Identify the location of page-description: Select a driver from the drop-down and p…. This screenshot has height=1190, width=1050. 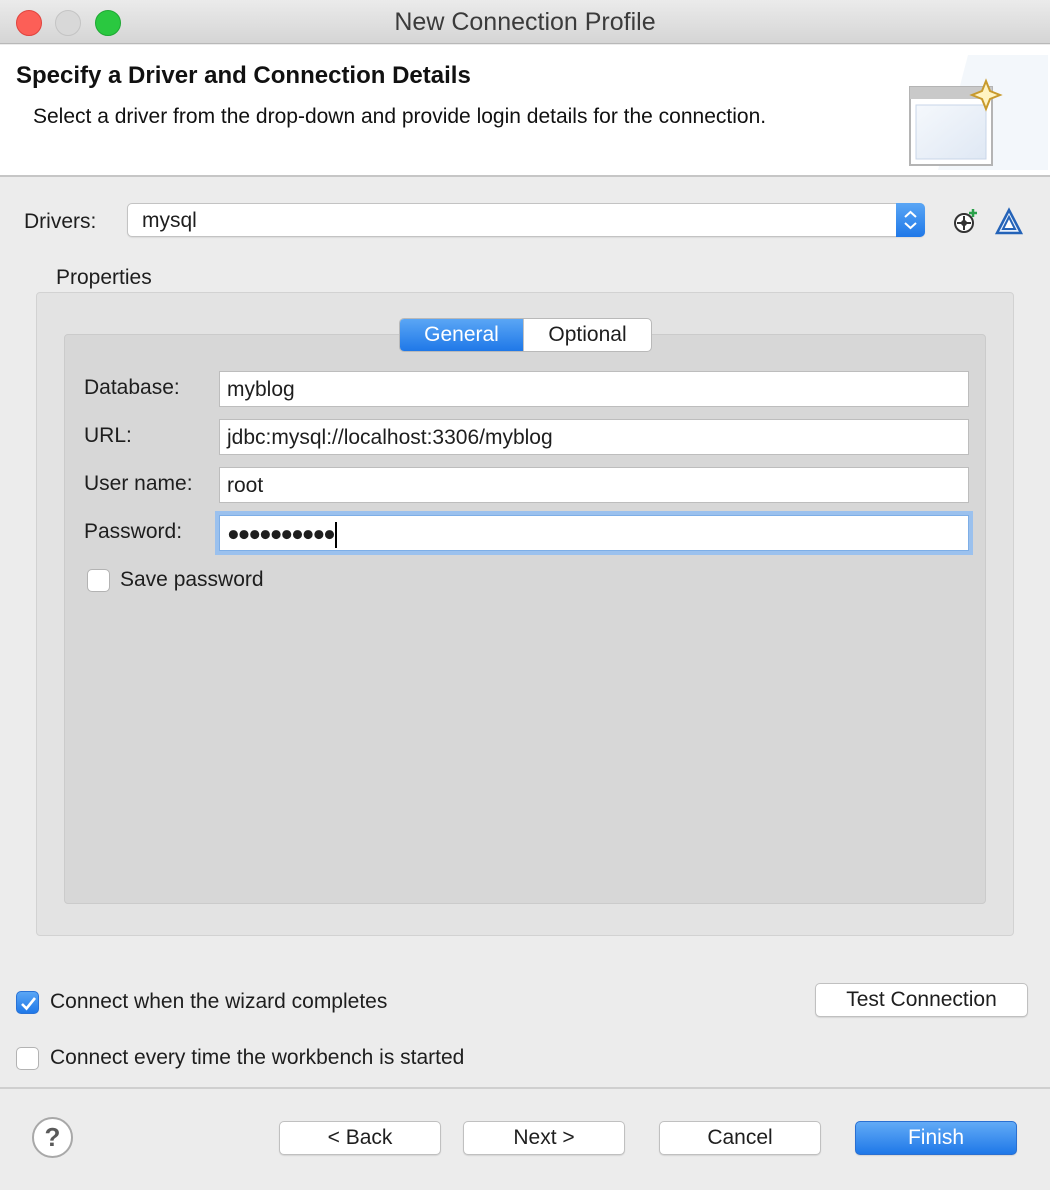
(400, 116).